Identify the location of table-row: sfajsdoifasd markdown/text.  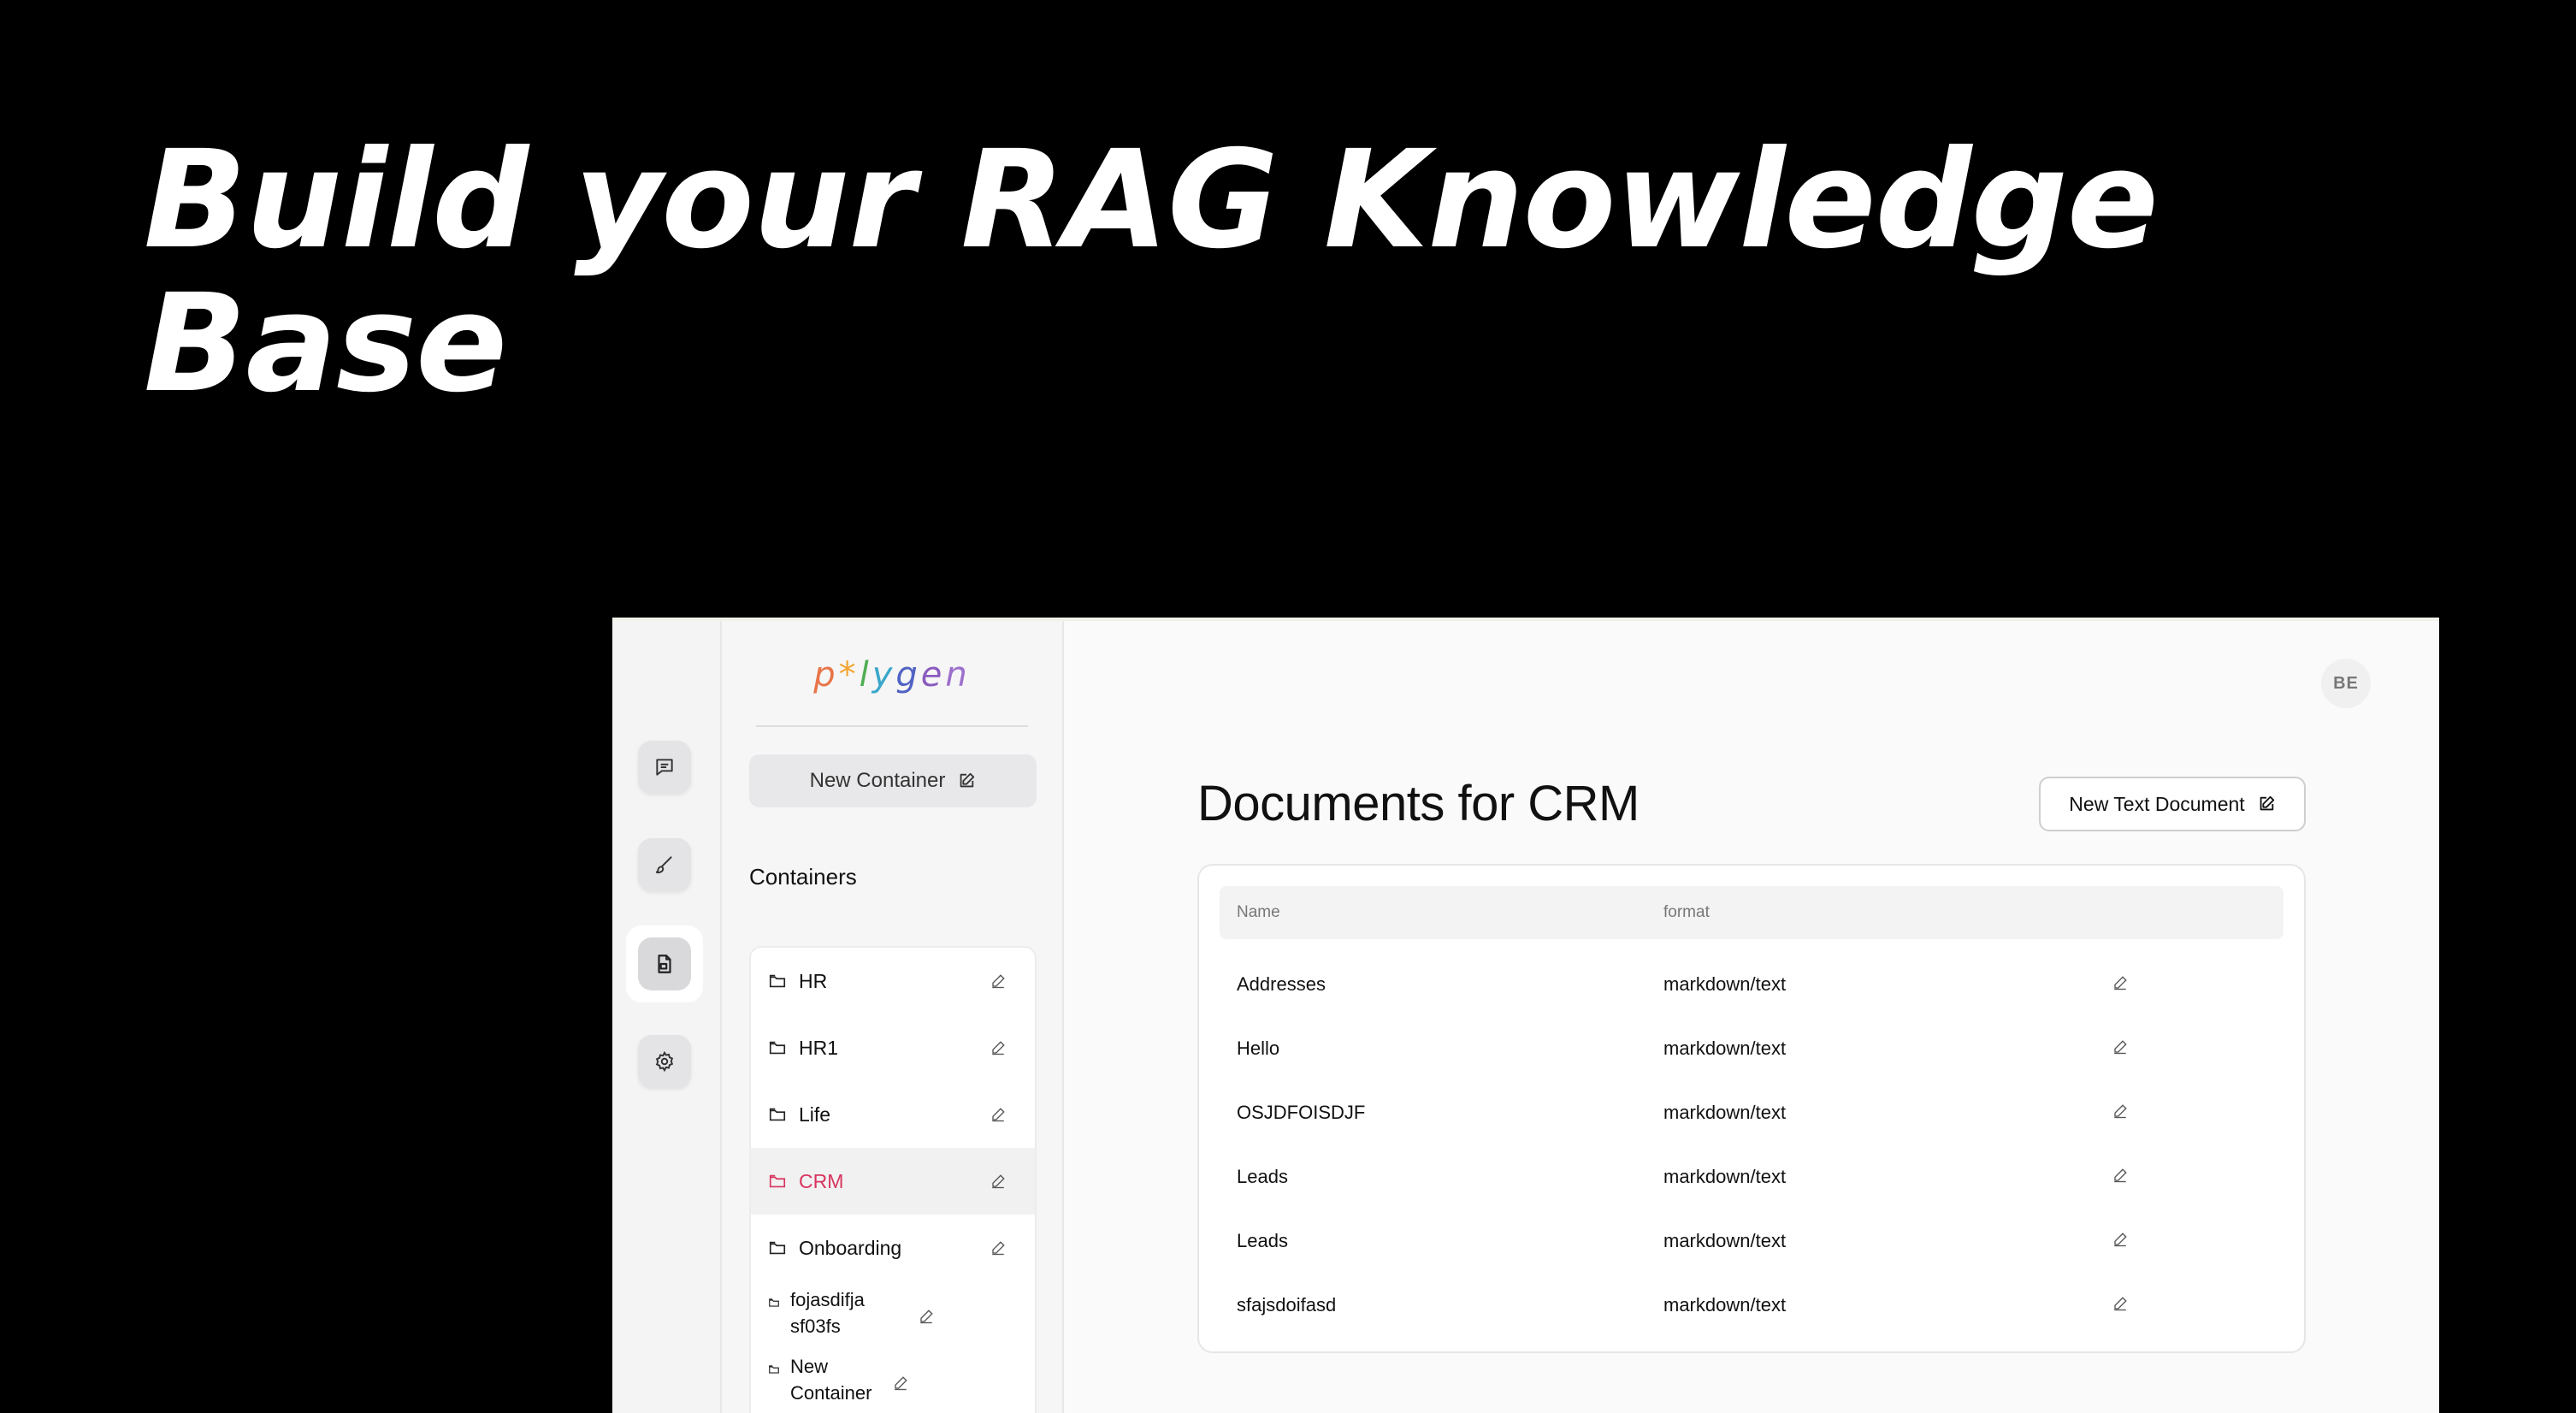
(1752, 1304).